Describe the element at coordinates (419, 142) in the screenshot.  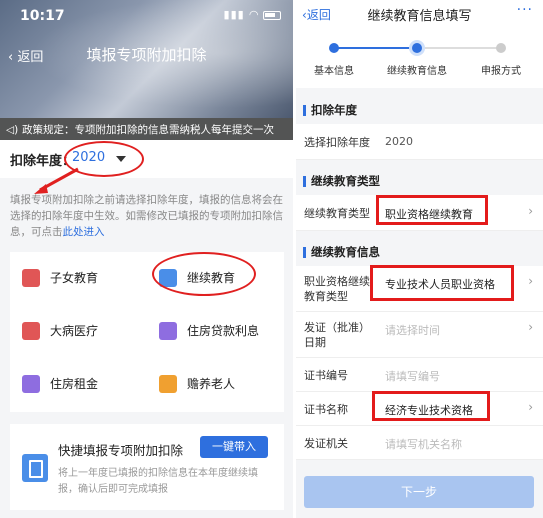
I see `row-select-year: 选择扣除年度 2020` at that location.